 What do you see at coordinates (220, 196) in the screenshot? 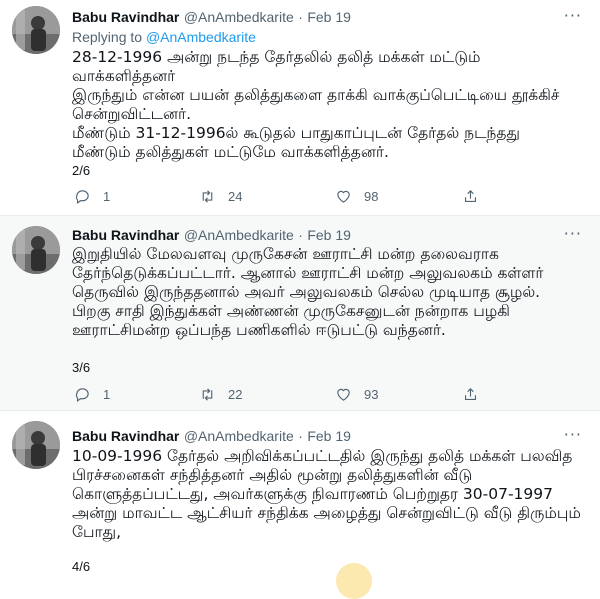
I see `retweet-button: 24` at bounding box center [220, 196].